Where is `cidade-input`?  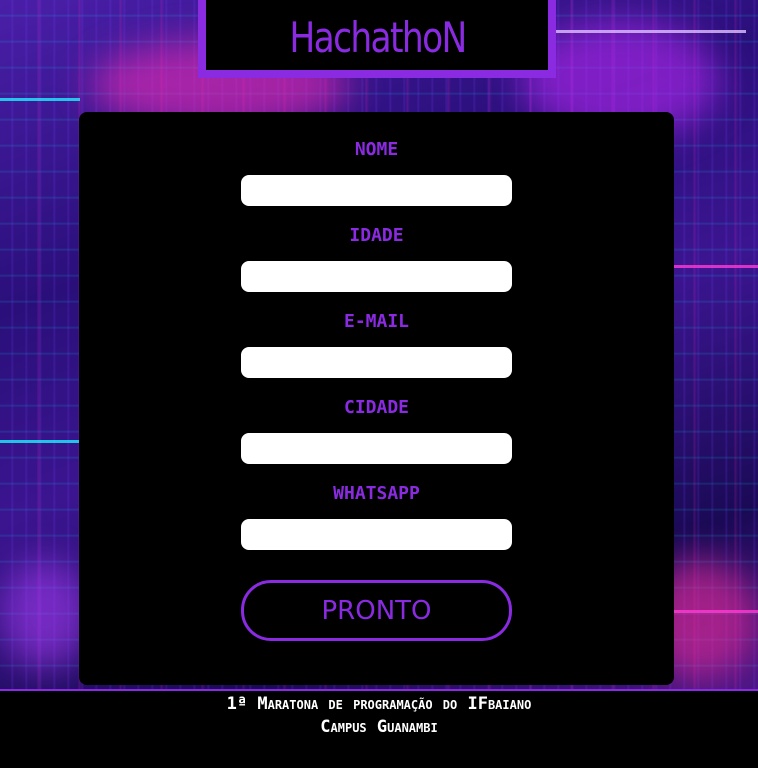 cidade-input is located at coordinates (376, 448).